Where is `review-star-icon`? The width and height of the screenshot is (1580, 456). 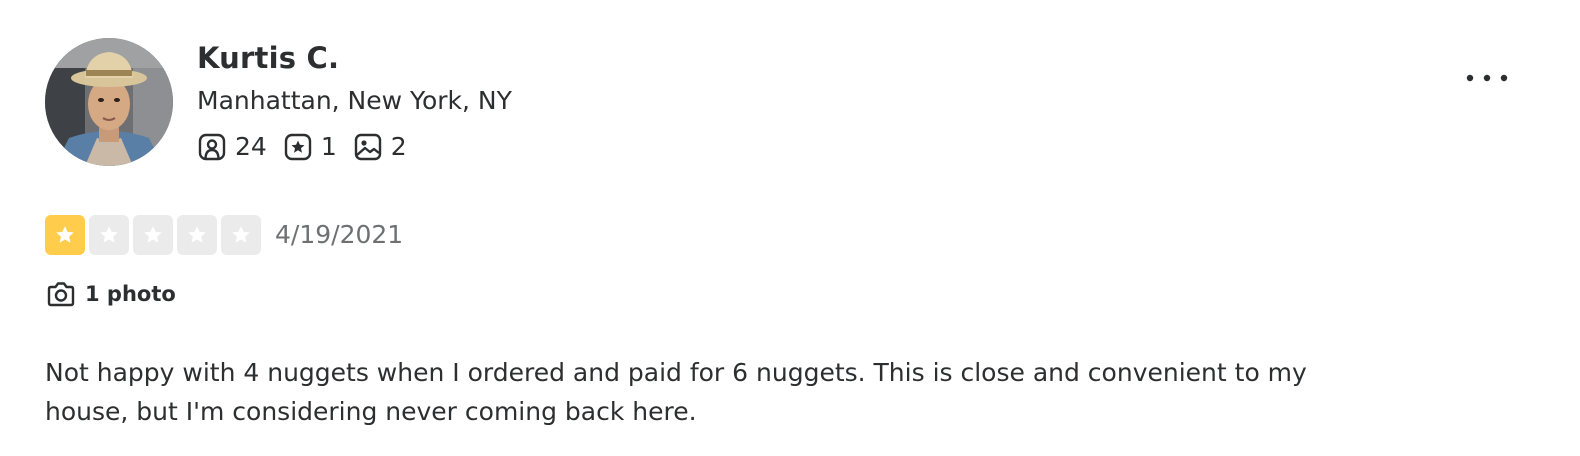 review-star-icon is located at coordinates (298, 147).